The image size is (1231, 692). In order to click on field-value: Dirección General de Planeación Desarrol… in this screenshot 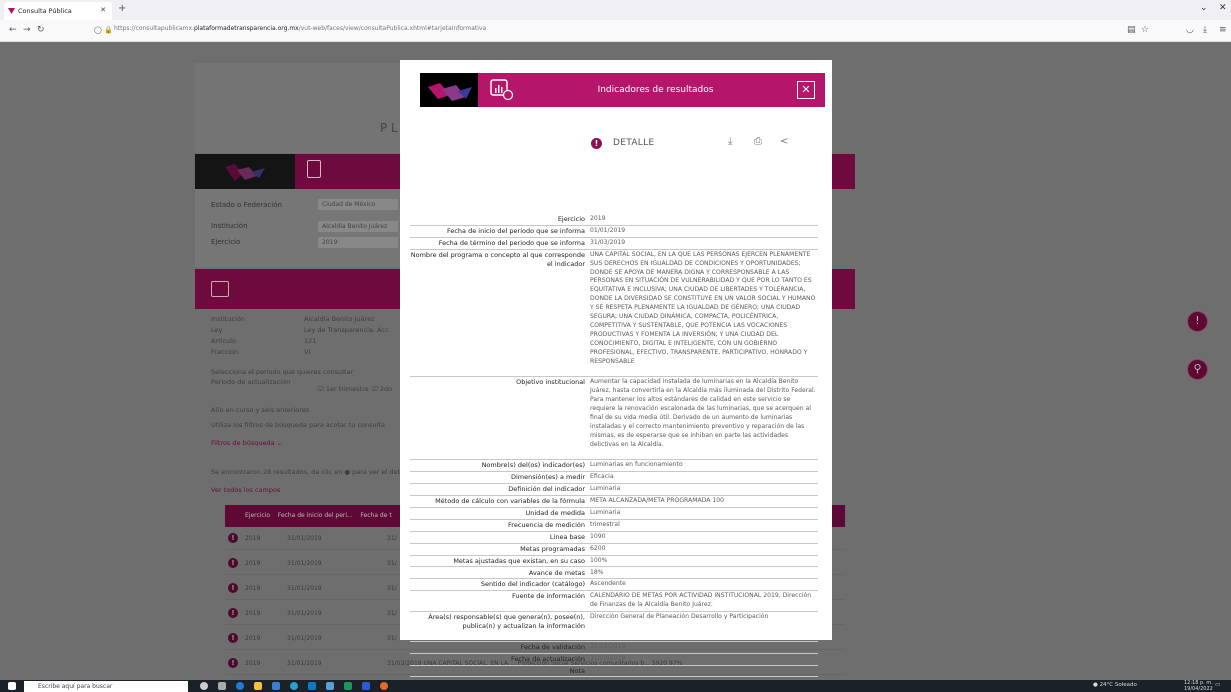, I will do `click(679, 617)`.